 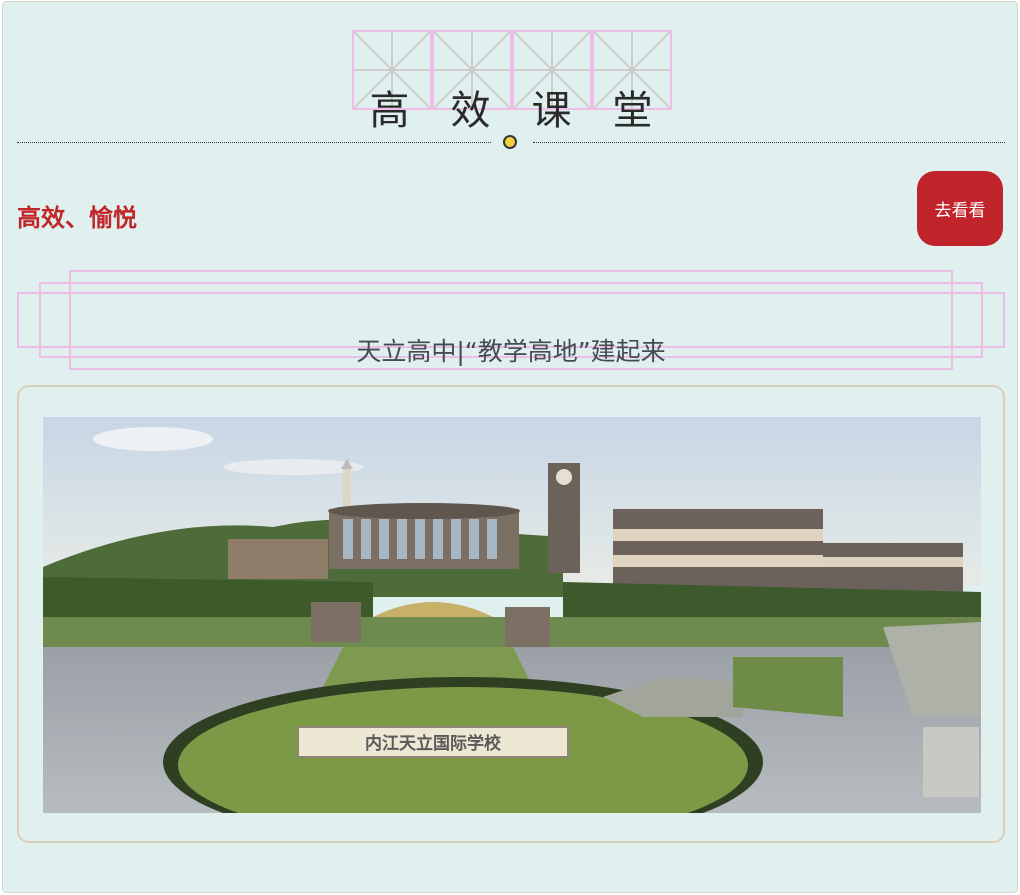 What do you see at coordinates (552, 111) in the screenshot?
I see `title-char: 课` at bounding box center [552, 111].